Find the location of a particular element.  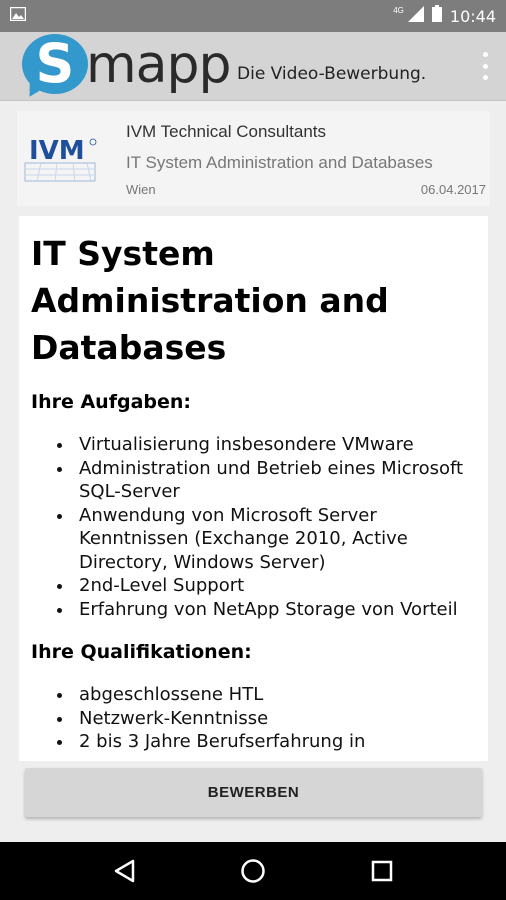

app-bar: S mapp Die Video-Bewerbung. is located at coordinates (253, 67).